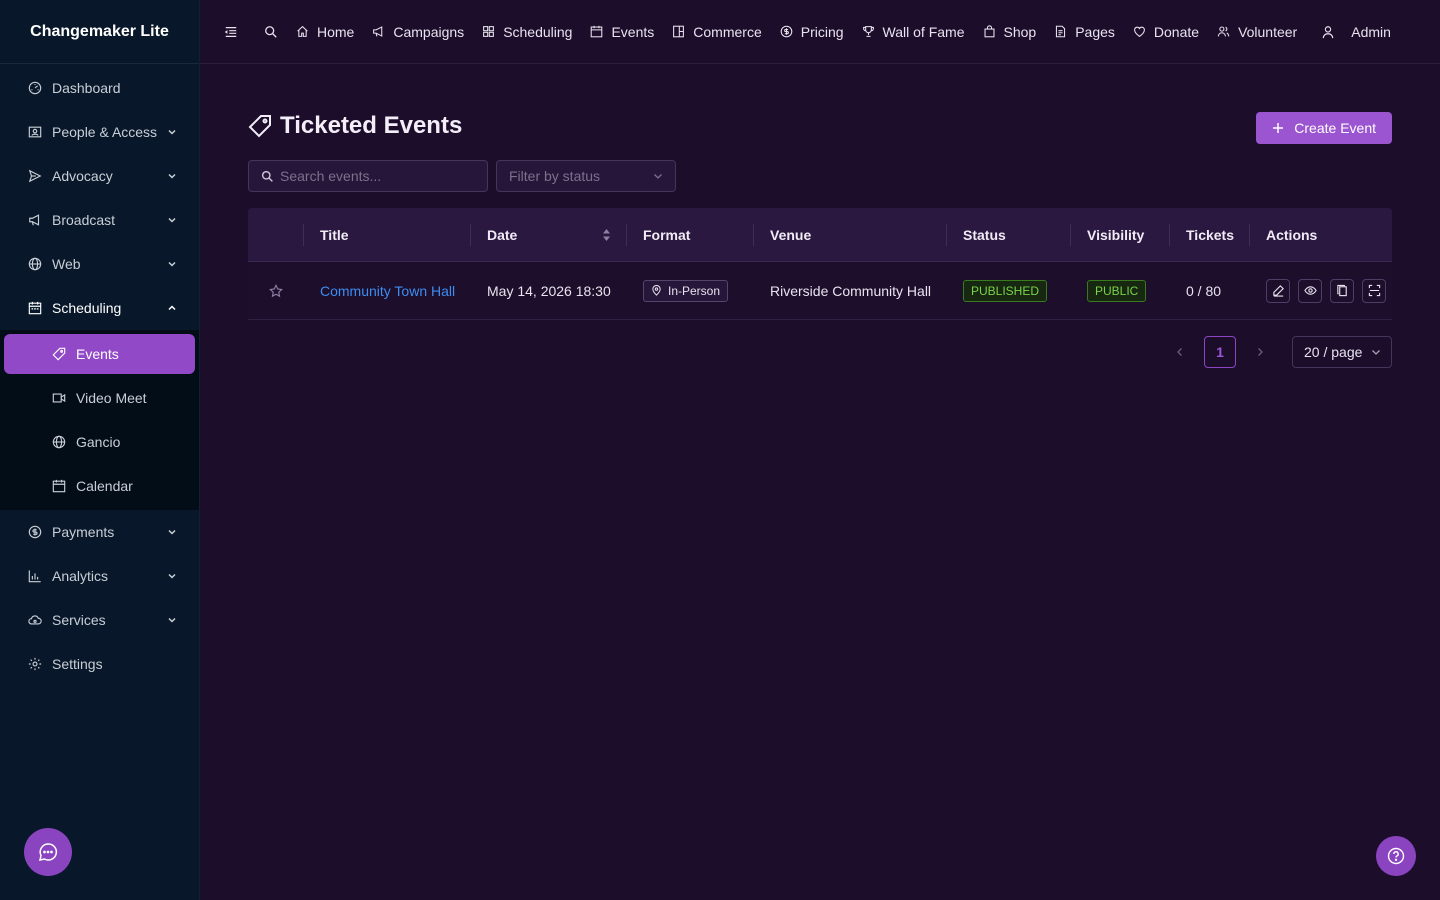 The width and height of the screenshot is (1440, 900). What do you see at coordinates (99, 220) in the screenshot?
I see `sidebar-item-broadcast: Broadcast` at bounding box center [99, 220].